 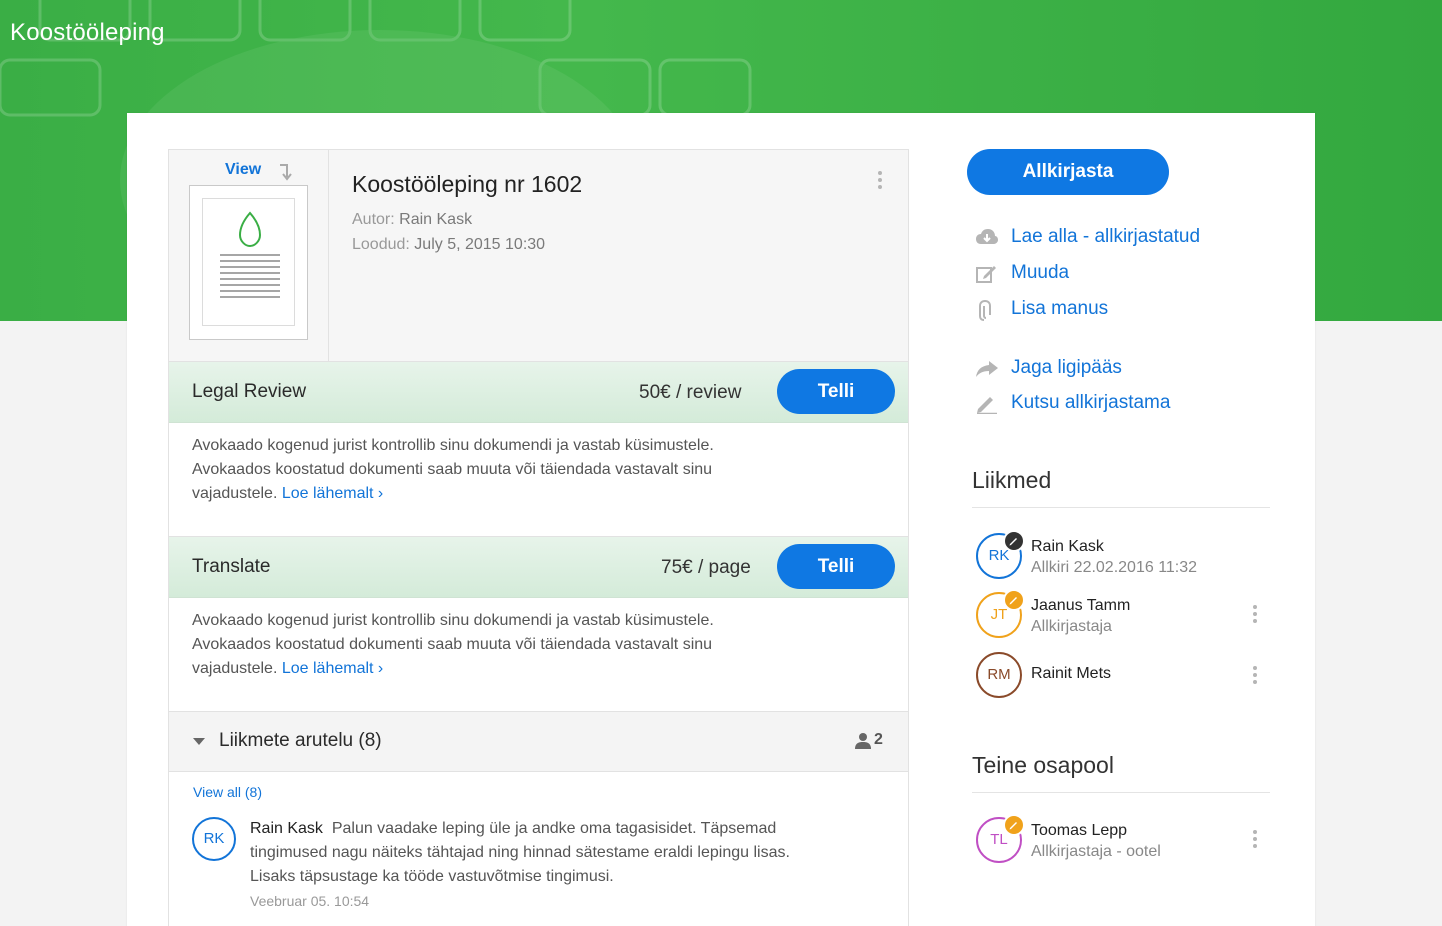 I want to click on document-author: Autor: Rain Kask, so click(x=412, y=219).